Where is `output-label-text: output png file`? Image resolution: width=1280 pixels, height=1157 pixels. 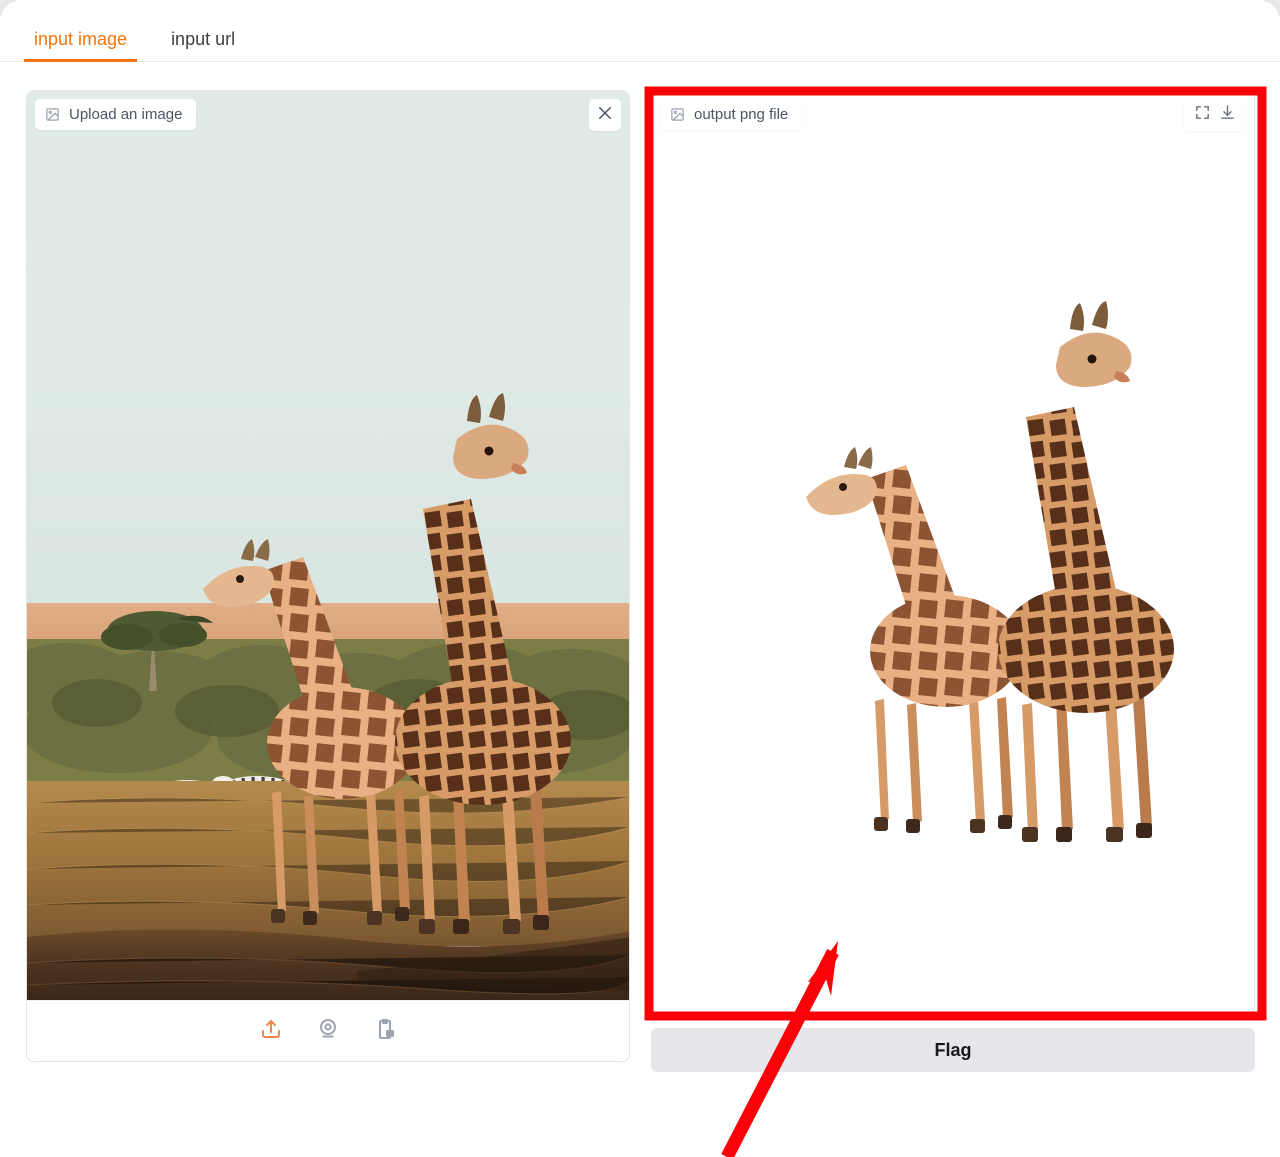
output-label-text: output png file is located at coordinates (741, 114).